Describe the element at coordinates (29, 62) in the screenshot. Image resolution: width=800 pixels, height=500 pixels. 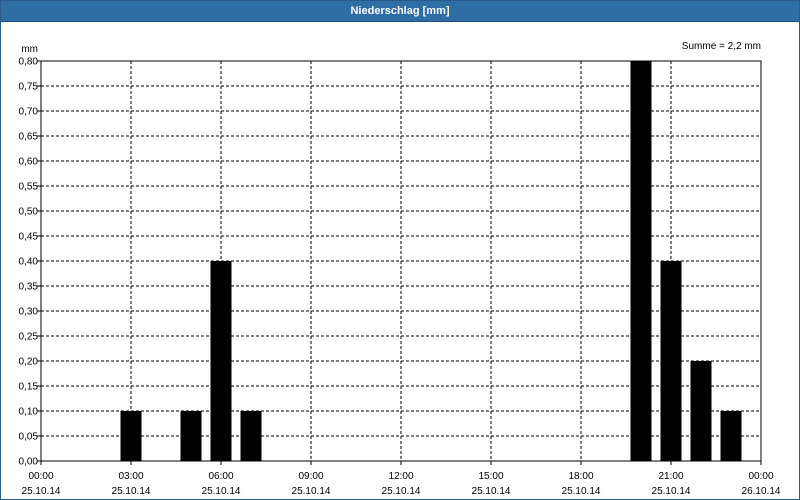
I see `y-tick-label: 0,80` at that location.